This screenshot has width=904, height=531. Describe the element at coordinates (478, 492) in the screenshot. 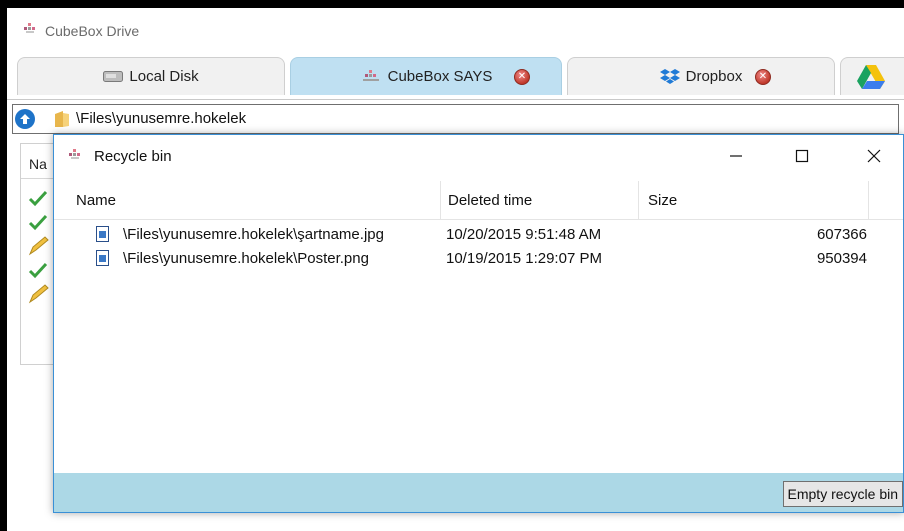

I see `dialog-footer: Empty recycle bin` at that location.